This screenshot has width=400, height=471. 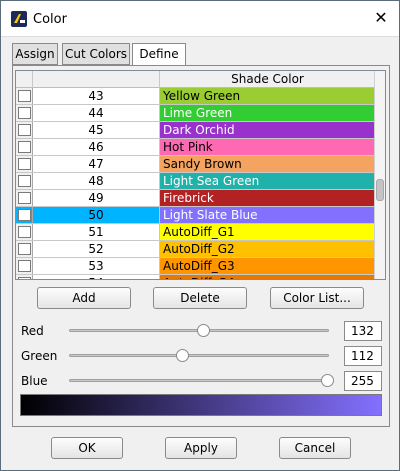 What do you see at coordinates (267, 266) in the screenshot?
I see `row-shade-color: AutoDiff_G3` at bounding box center [267, 266].